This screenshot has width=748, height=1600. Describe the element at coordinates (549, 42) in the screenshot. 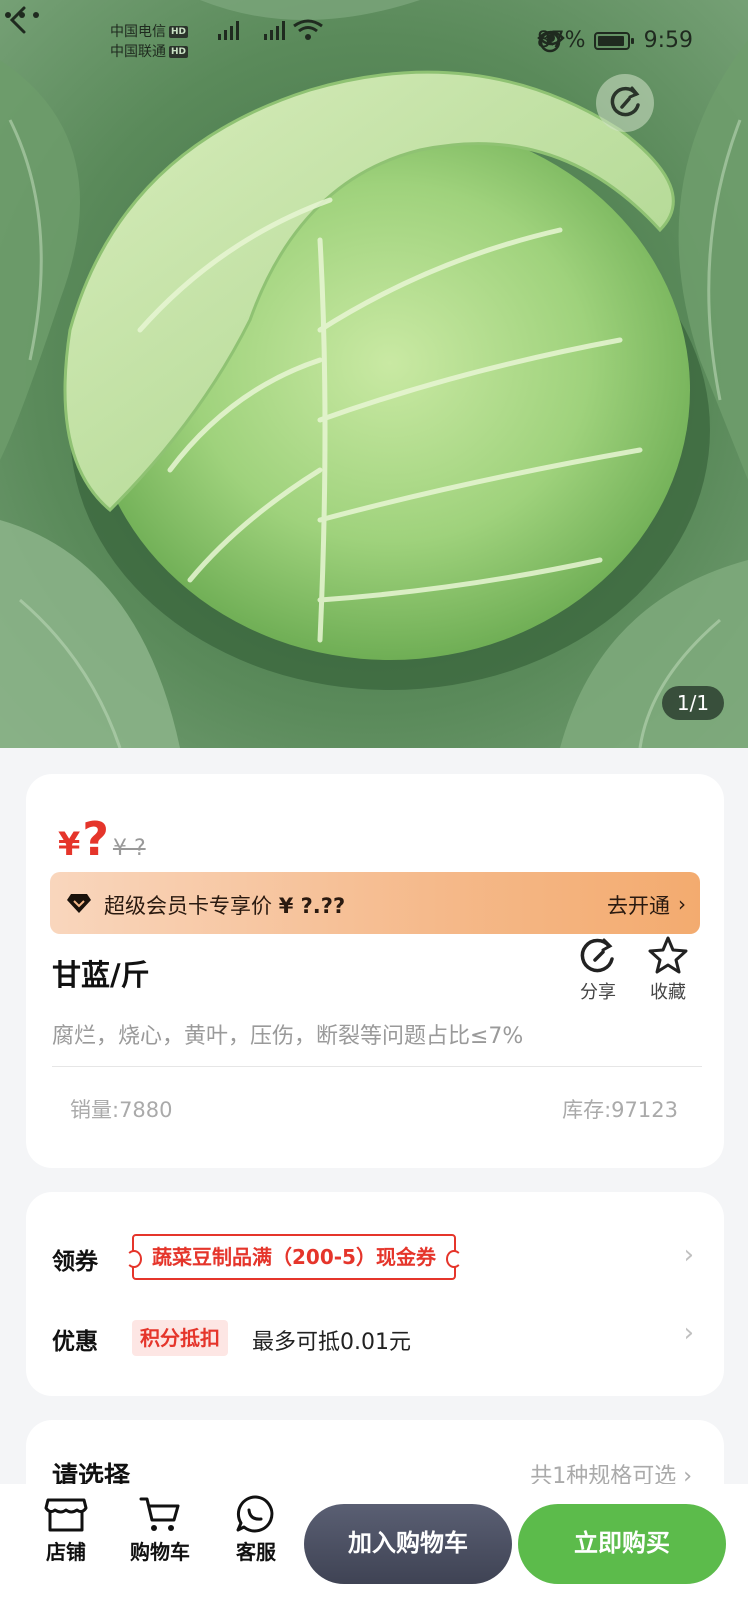

I see `alarm-icon` at that location.